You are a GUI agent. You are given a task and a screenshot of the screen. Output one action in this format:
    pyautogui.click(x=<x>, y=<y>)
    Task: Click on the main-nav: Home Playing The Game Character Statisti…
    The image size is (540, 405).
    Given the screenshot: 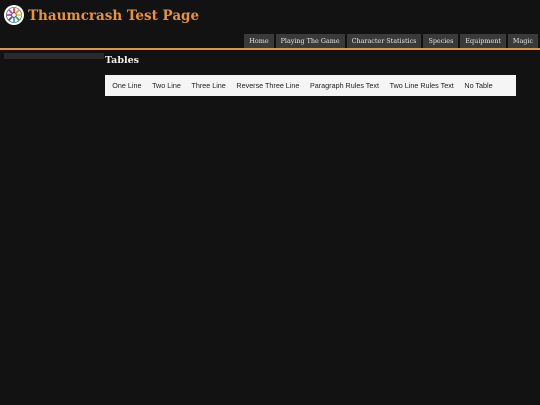 What is the action you would take?
    pyautogui.click(x=390, y=41)
    